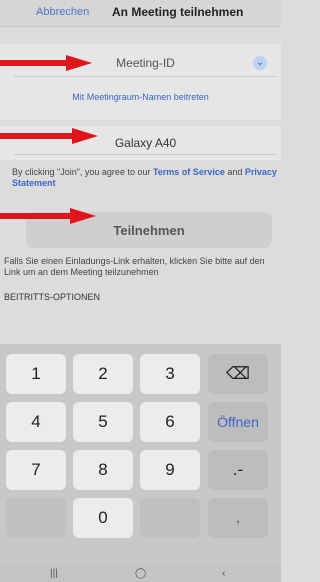 This screenshot has width=320, height=582. Describe the element at coordinates (103, 422) in the screenshot. I see `key-5: 5` at that location.